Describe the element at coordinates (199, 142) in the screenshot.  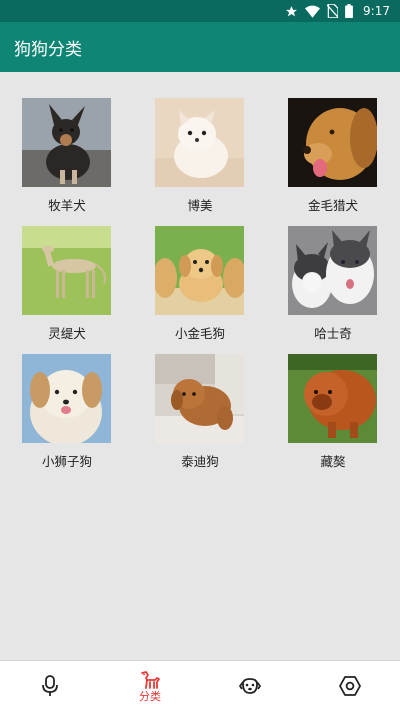
I see `pomeranian-photo` at that location.